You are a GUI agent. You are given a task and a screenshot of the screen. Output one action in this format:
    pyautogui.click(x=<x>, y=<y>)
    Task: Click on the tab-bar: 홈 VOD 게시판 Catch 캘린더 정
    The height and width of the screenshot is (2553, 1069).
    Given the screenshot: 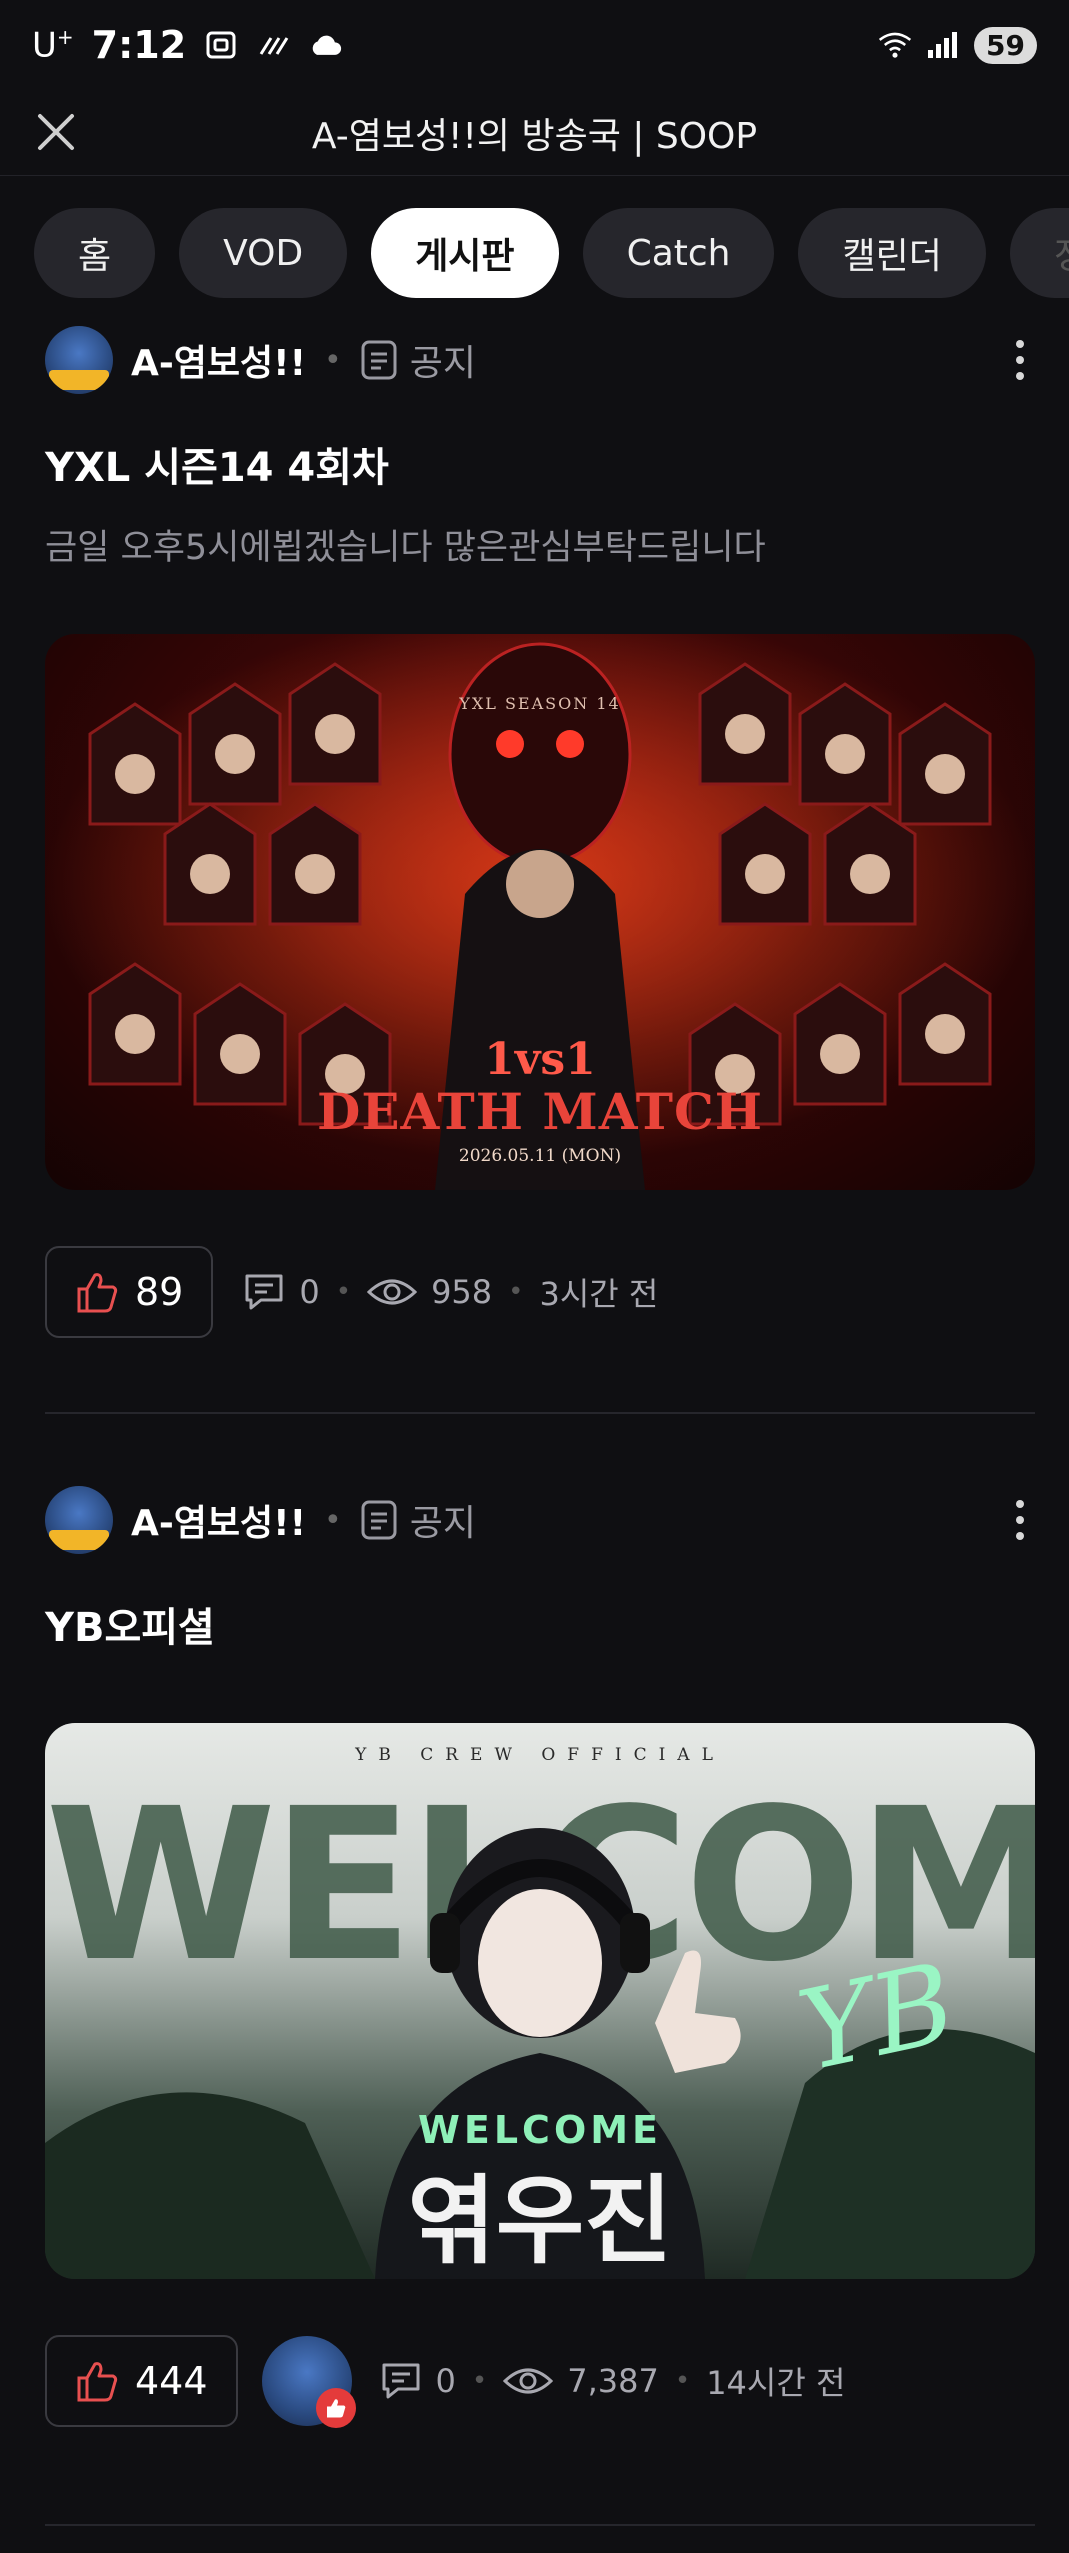 What is the action you would take?
    pyautogui.click(x=534, y=254)
    